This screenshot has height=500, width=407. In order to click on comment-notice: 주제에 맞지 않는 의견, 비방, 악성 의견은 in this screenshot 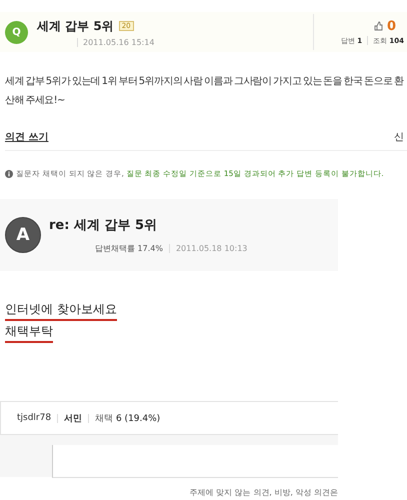, I will do `click(263, 492)`.